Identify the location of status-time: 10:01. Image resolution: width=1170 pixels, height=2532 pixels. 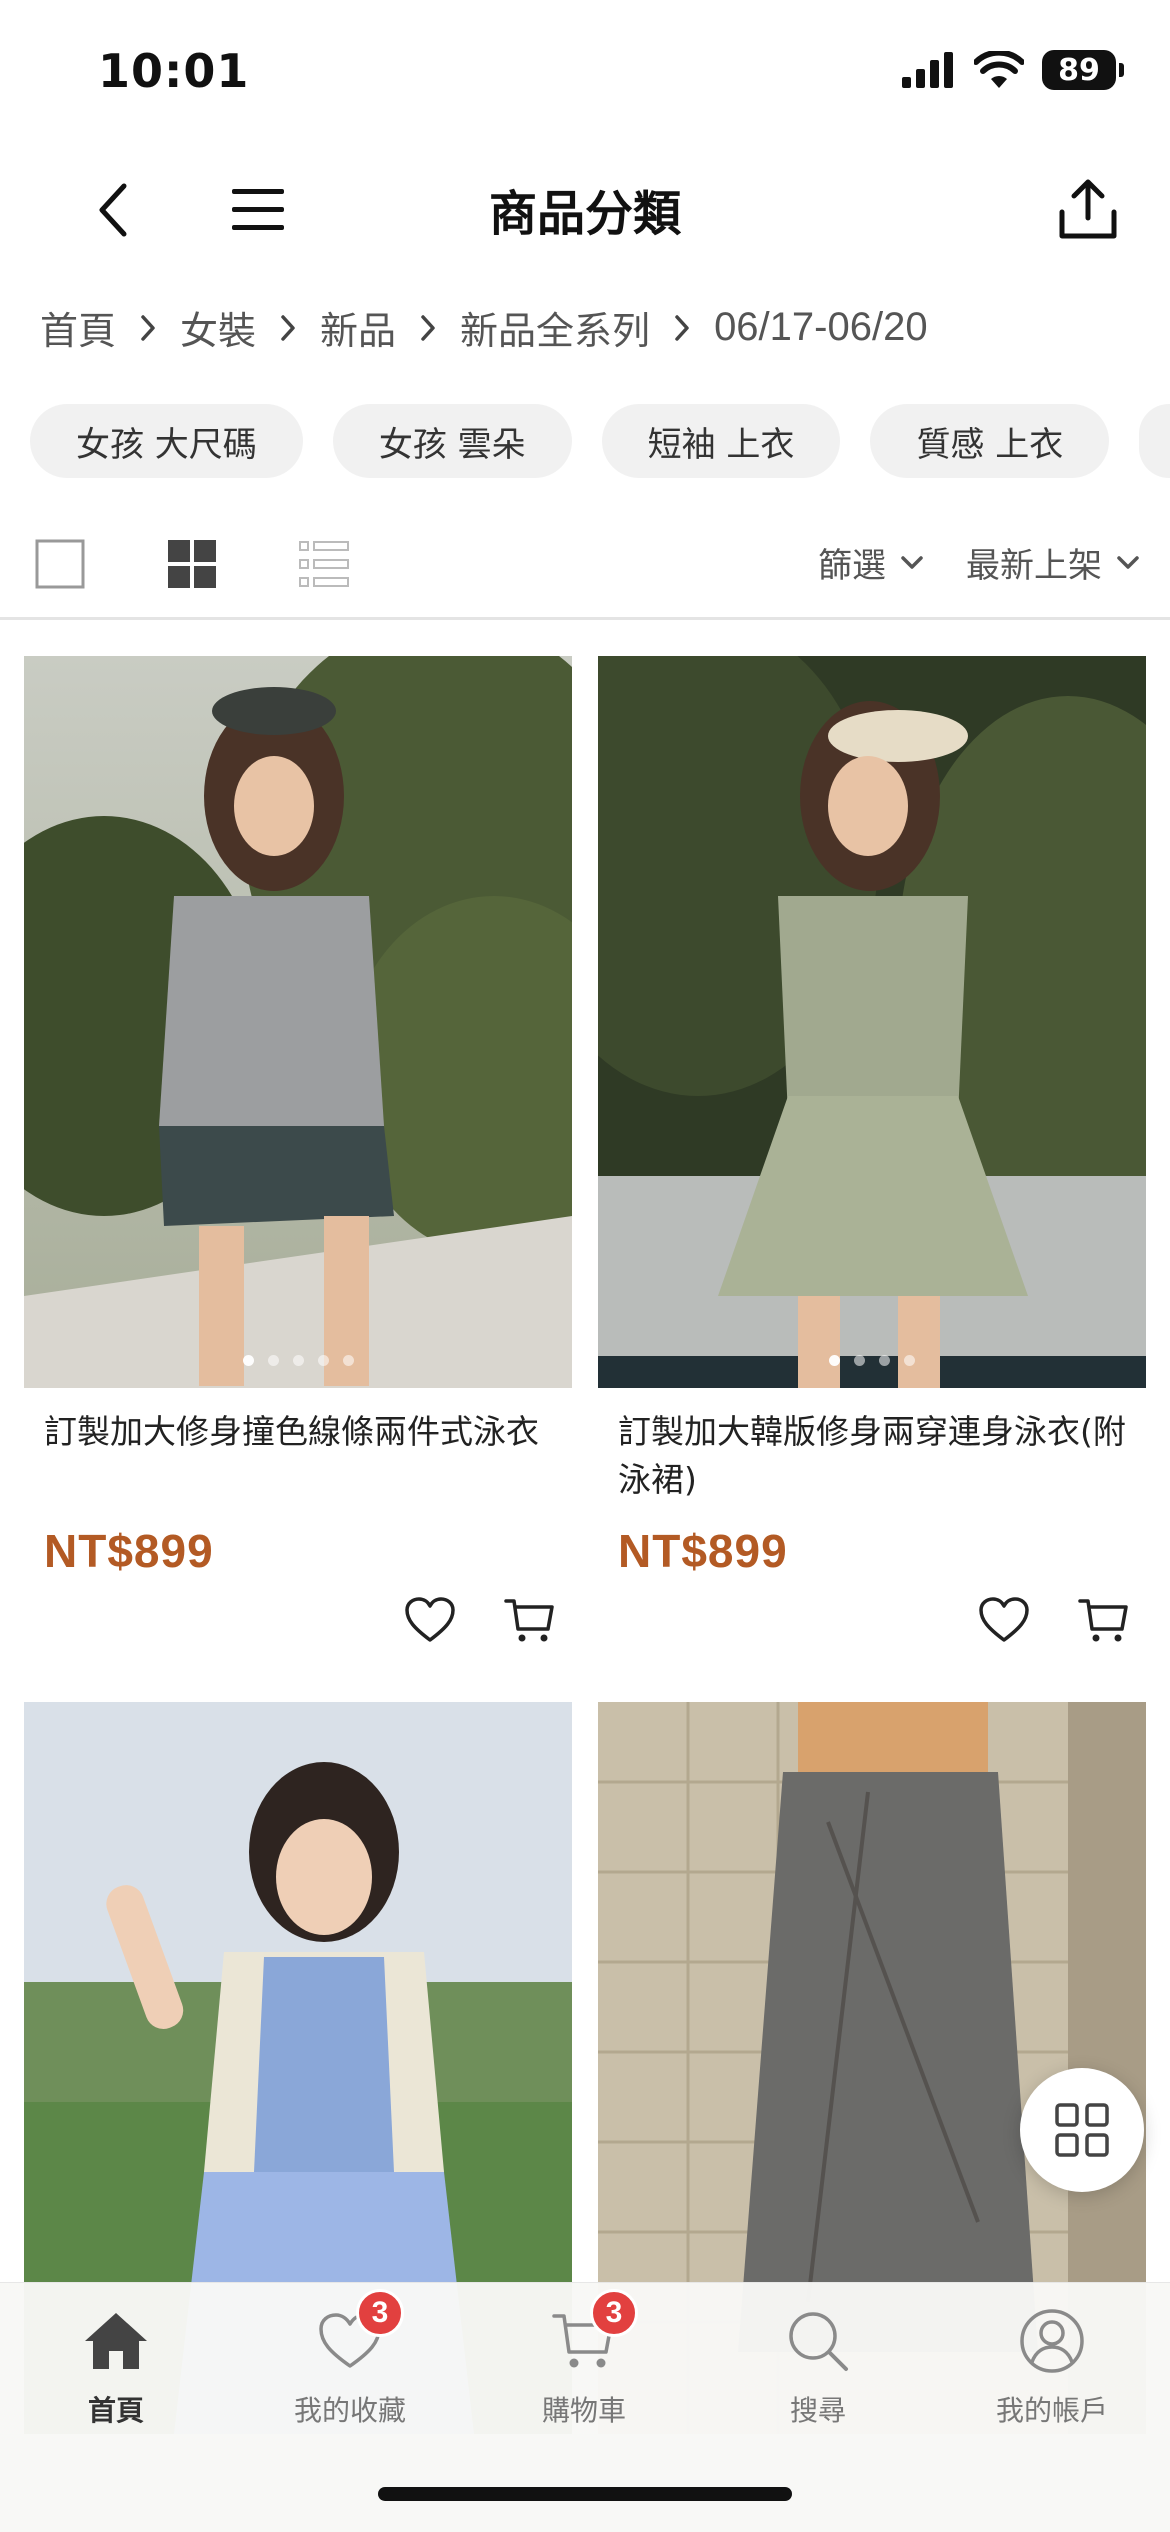
(174, 71).